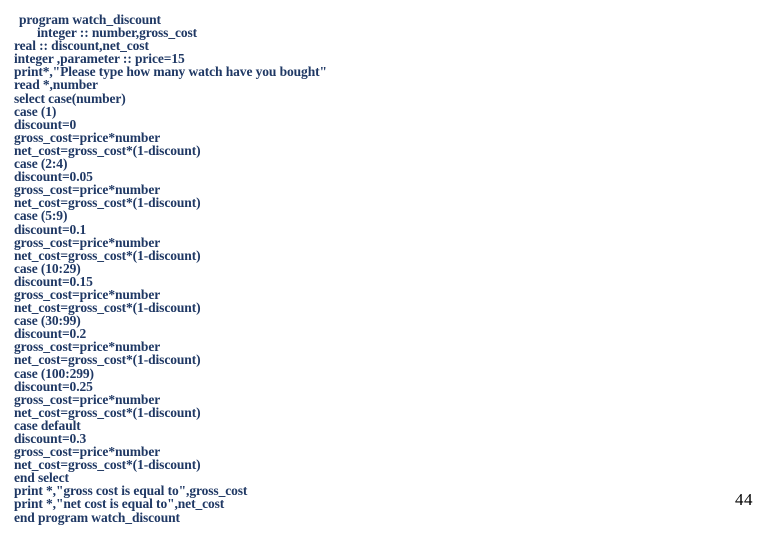 This screenshot has width=780, height=540. I want to click on code-line: end program watch_discount, so click(97, 517).